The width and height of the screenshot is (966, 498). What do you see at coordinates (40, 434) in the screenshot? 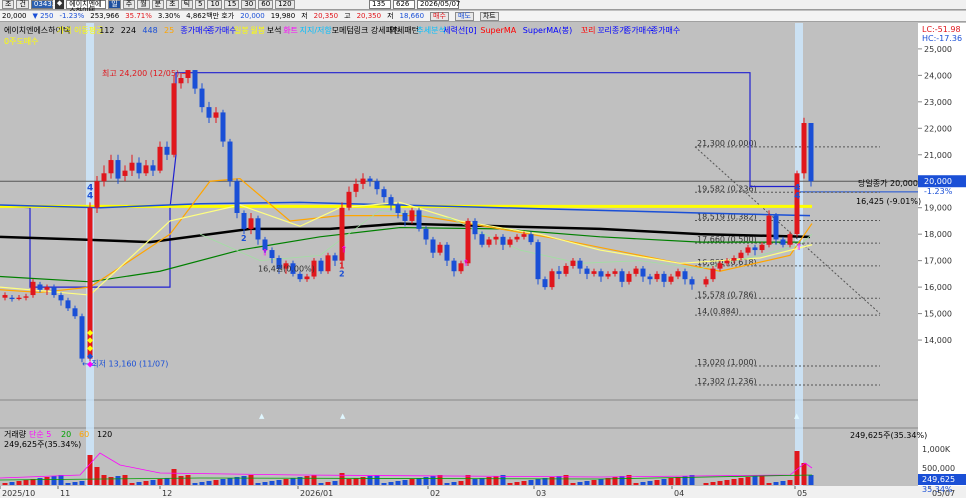
I see `volume-legend-item: 단순 5` at bounding box center [40, 434].